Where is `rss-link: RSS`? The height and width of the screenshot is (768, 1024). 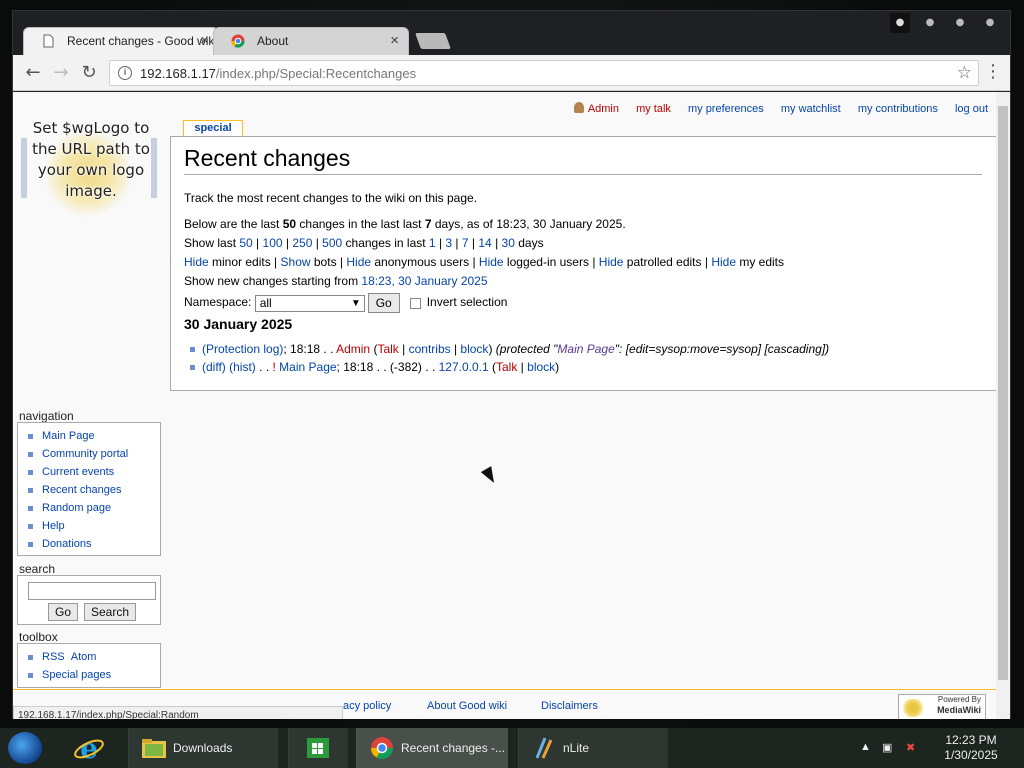
rss-link: RSS is located at coordinates (53, 657).